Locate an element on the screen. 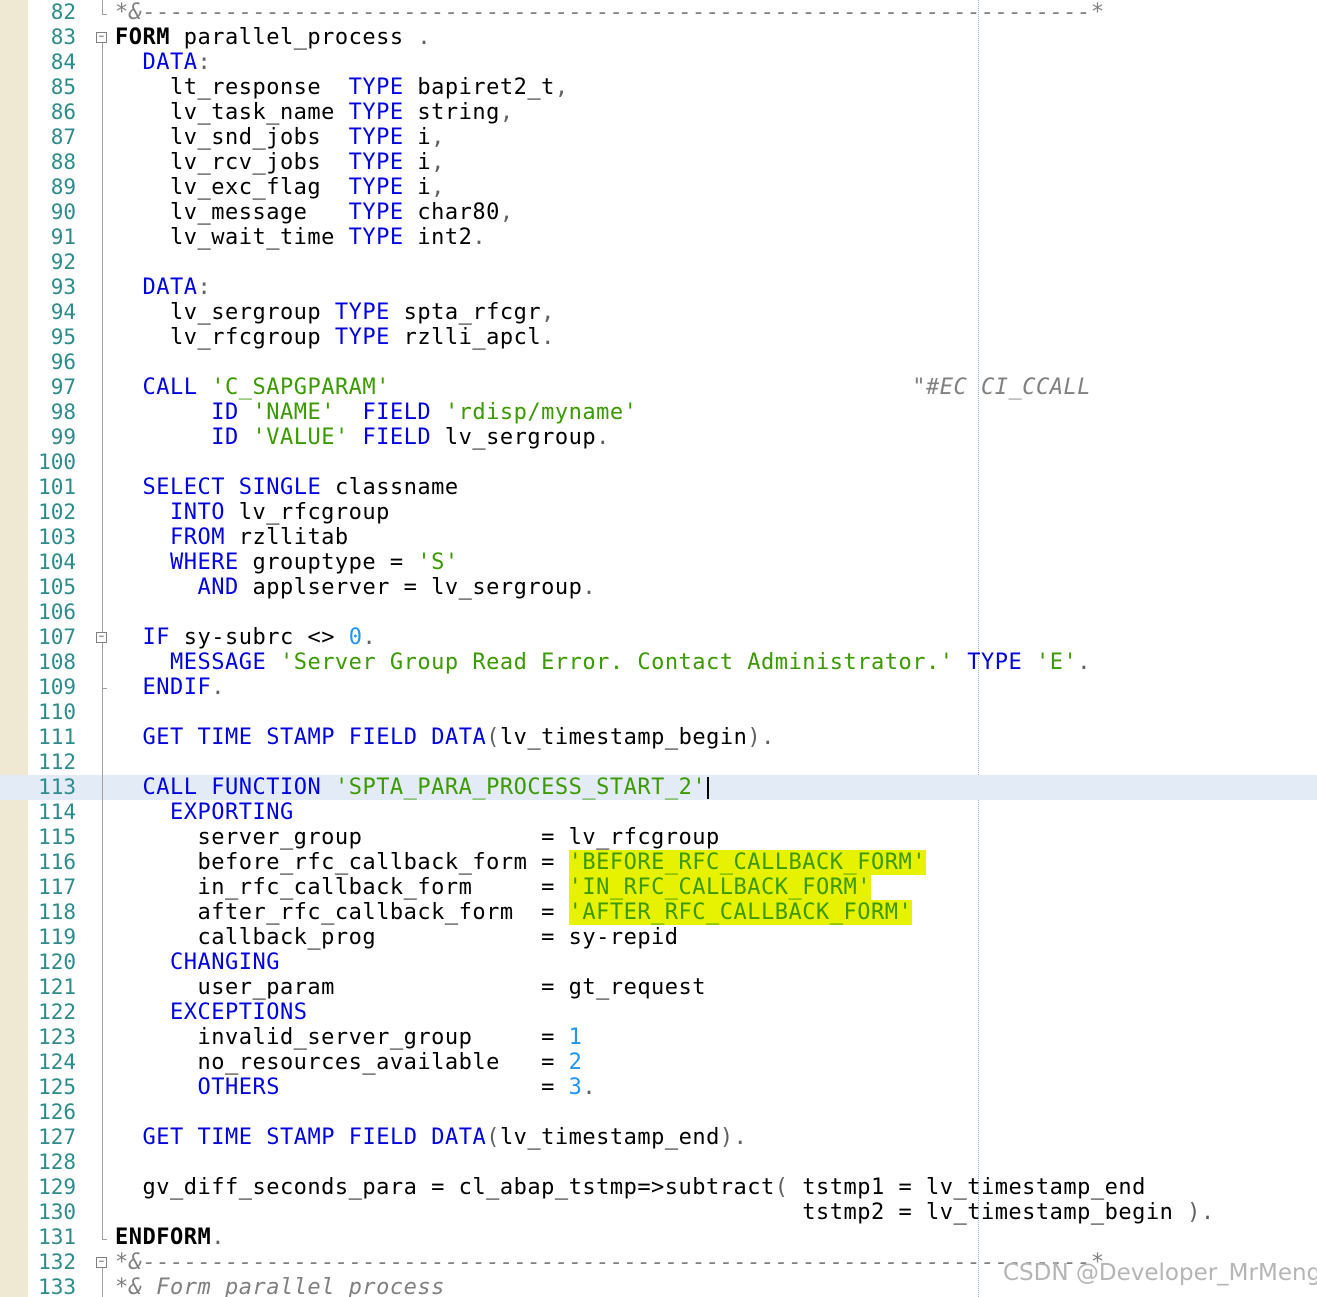 This screenshot has height=1297, width=1317. code-line: 131 ENDFORM. is located at coordinates (658, 1237).